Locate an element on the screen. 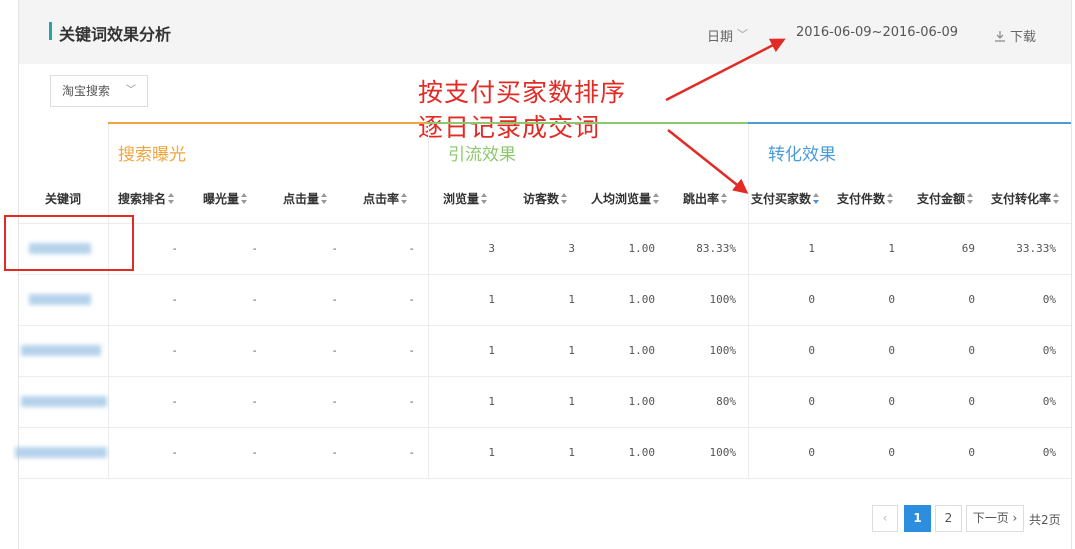 The height and width of the screenshot is (549, 1075). col-header-label: 搜索排名 is located at coordinates (142, 199).